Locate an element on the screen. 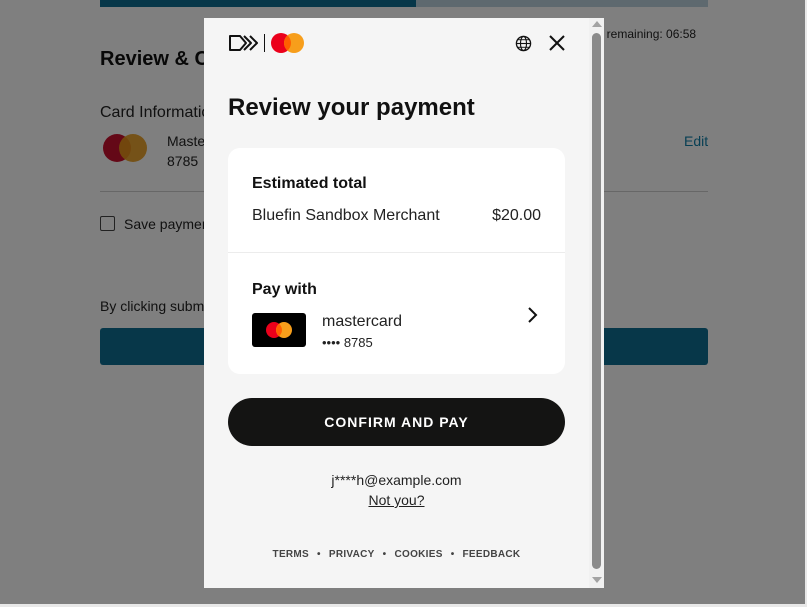  scrollbar is located at coordinates (596, 303).